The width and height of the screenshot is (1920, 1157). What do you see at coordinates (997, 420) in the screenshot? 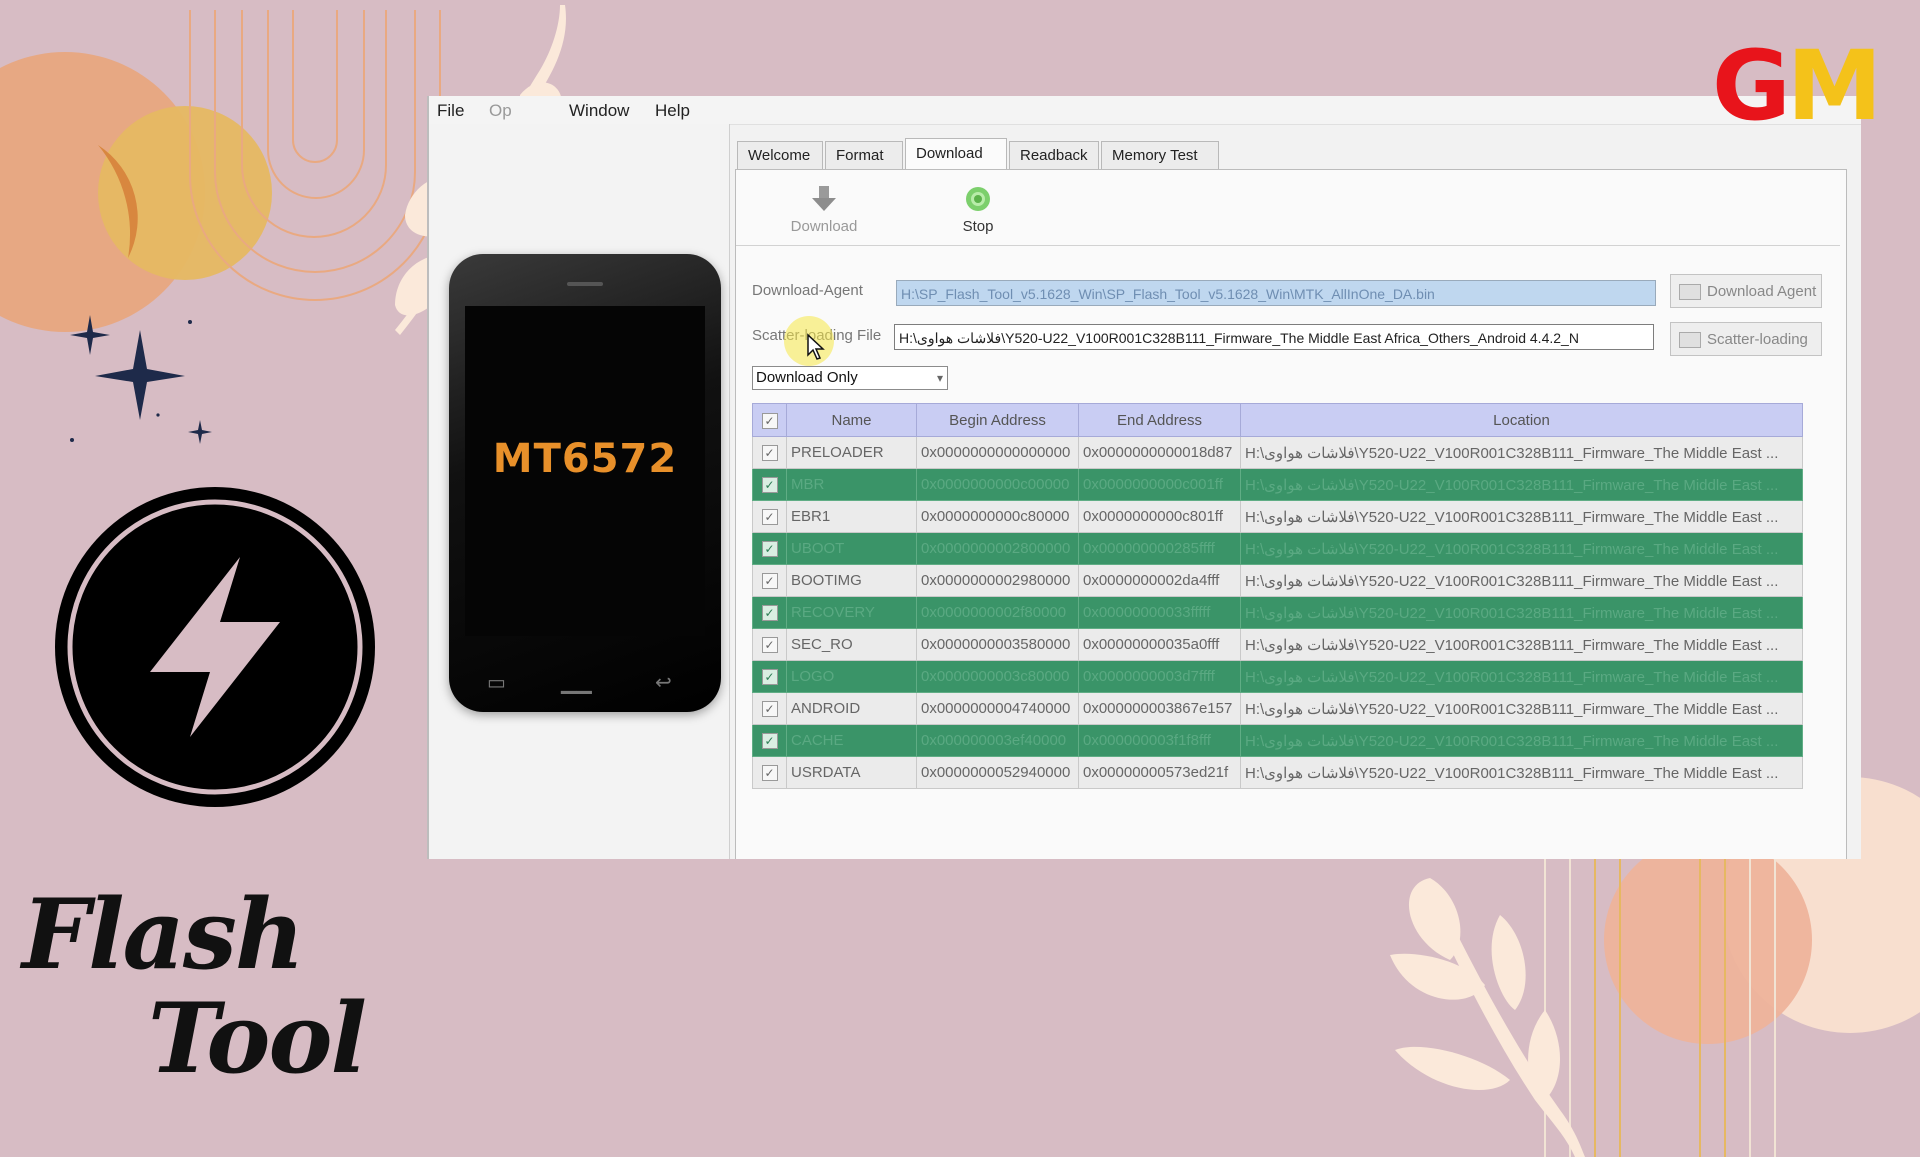
I see `column-header-begin-address: Begin Address` at bounding box center [997, 420].